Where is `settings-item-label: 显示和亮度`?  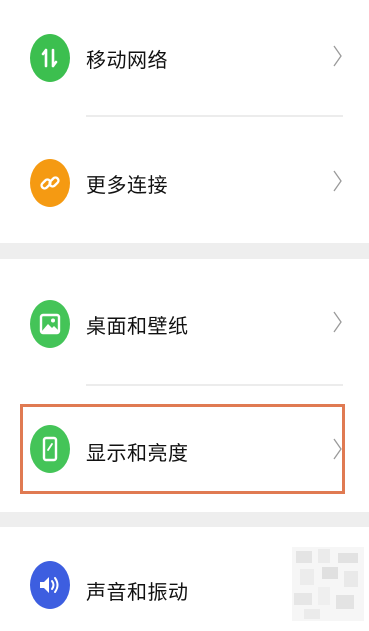 settings-item-label: 显示和亮度 is located at coordinates (137, 453).